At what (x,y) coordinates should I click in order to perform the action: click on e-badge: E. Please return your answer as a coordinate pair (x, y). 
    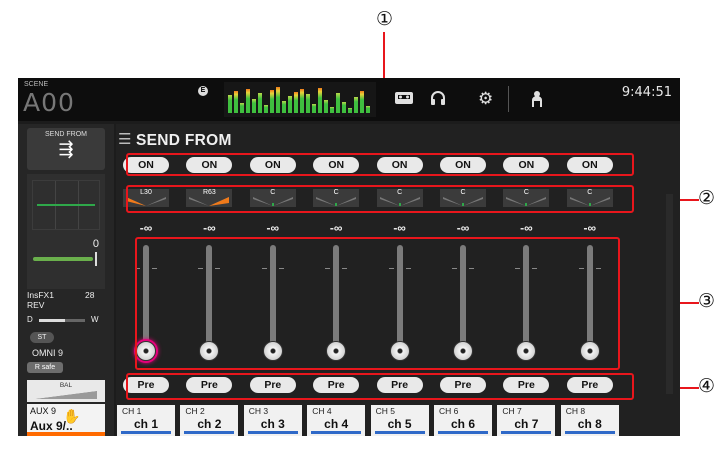
    Looking at the image, I should click on (203, 91).